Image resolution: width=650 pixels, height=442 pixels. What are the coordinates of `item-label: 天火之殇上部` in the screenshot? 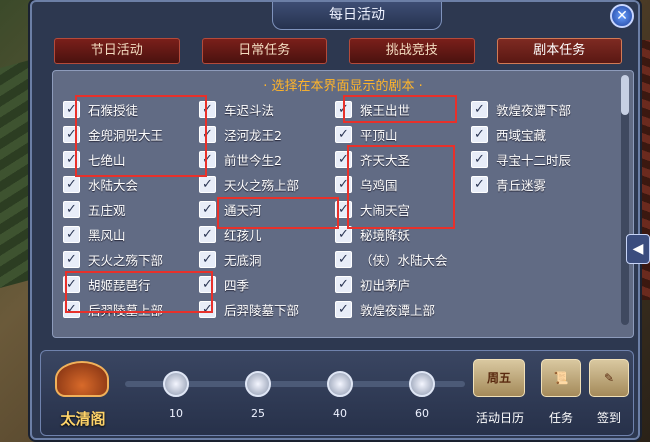 It's located at (262, 185).